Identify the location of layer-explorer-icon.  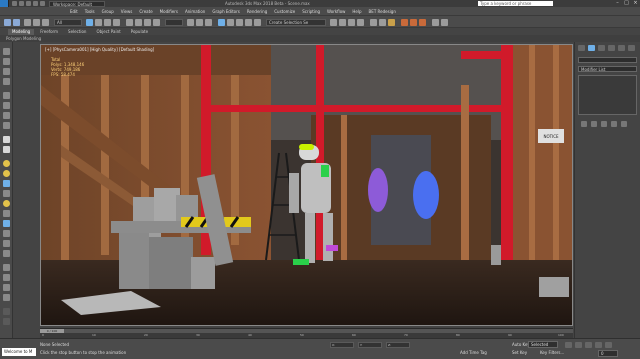
(351, 22).